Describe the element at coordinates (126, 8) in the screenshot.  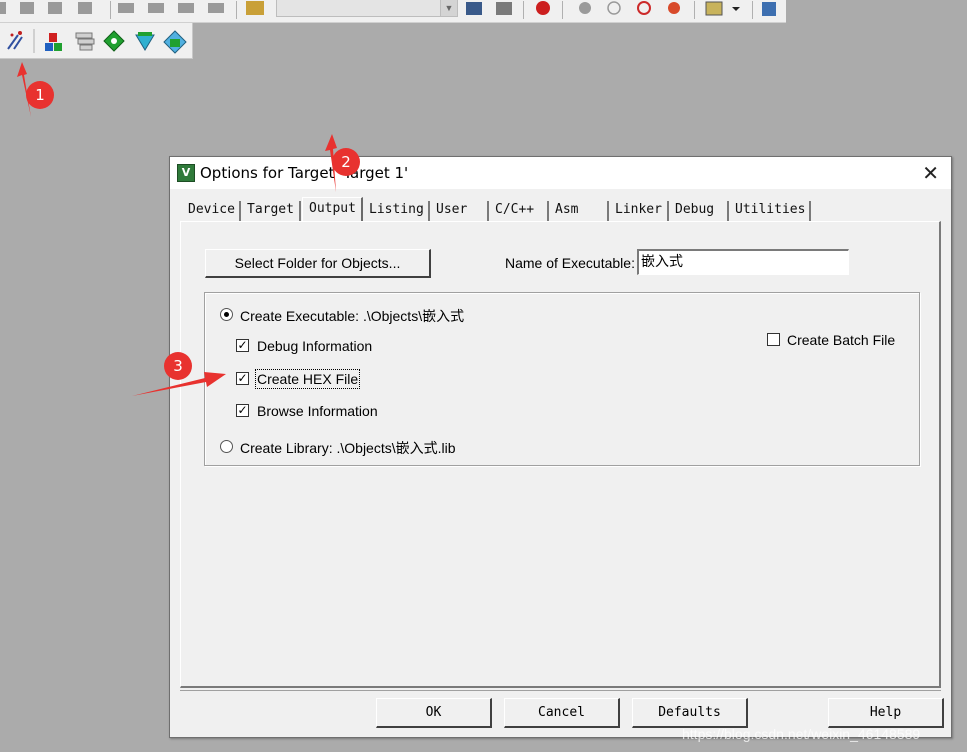
I see `indent-icon` at that location.